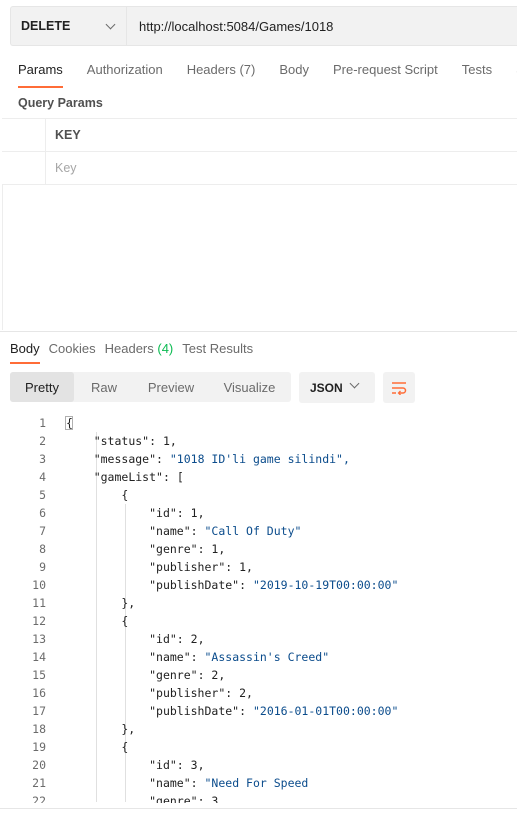  I want to click on line-number: 18, so click(39, 729).